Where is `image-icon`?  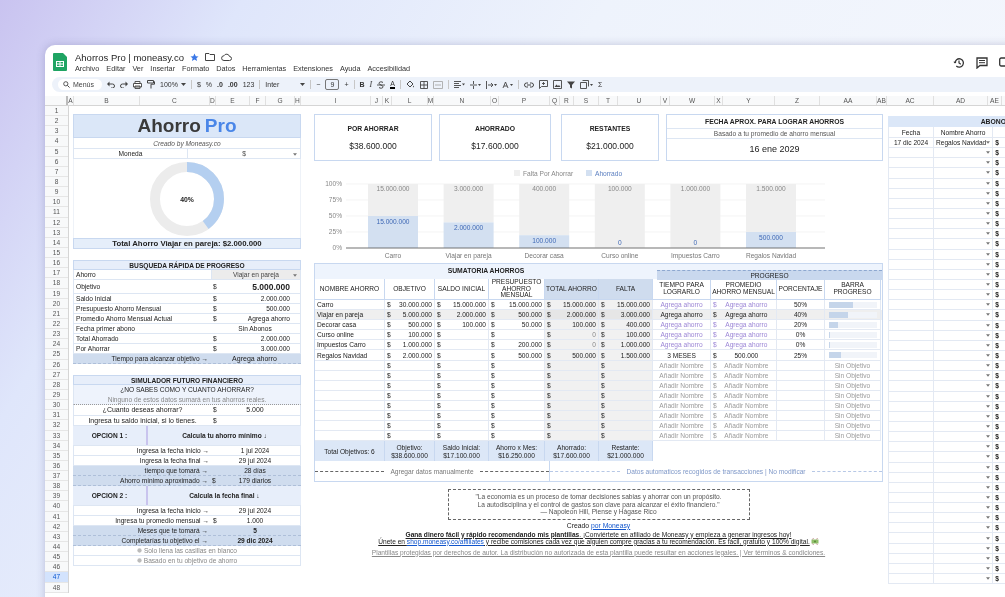
image-icon is located at coordinates (557, 84).